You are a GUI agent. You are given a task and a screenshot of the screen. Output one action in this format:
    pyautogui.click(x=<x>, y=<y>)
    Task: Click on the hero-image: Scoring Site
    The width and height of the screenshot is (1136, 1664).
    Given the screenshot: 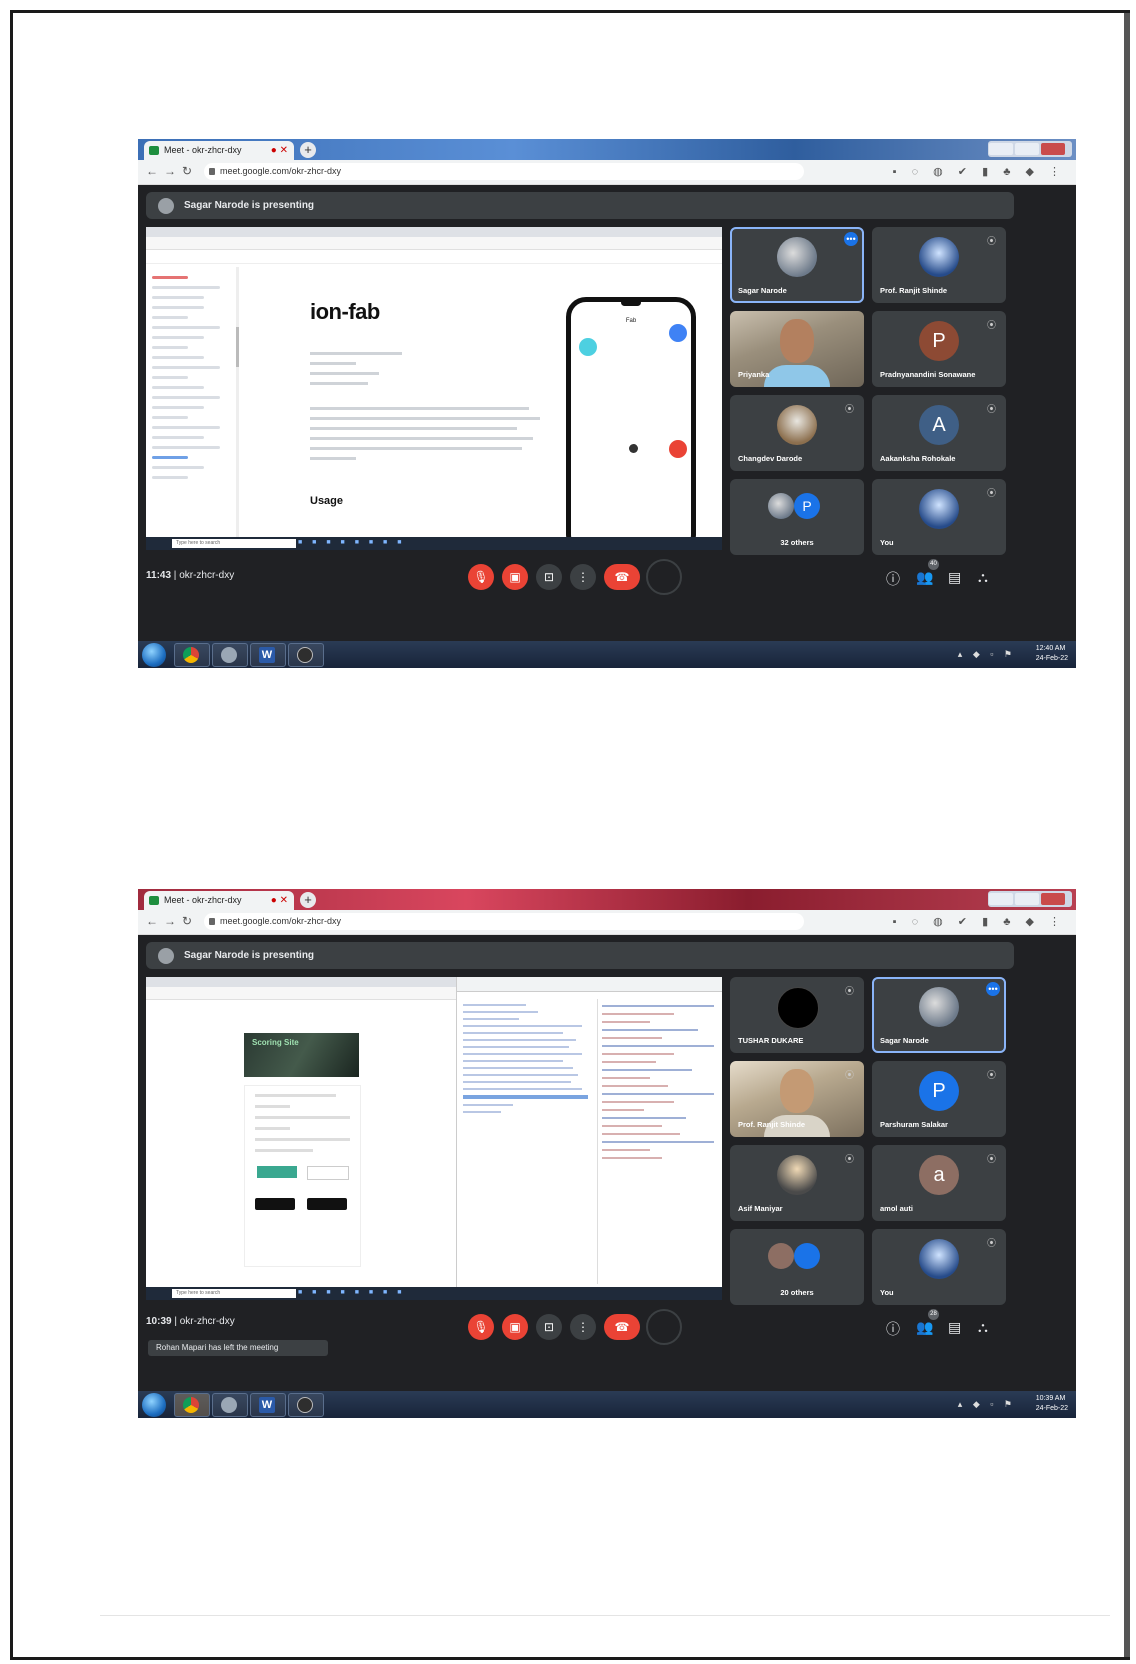 What is the action you would take?
    pyautogui.click(x=301, y=1055)
    